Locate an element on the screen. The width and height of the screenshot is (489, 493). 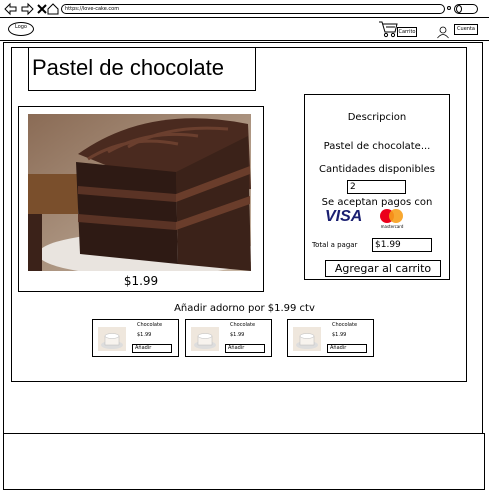
logo: Logo is located at coordinates (21, 29).